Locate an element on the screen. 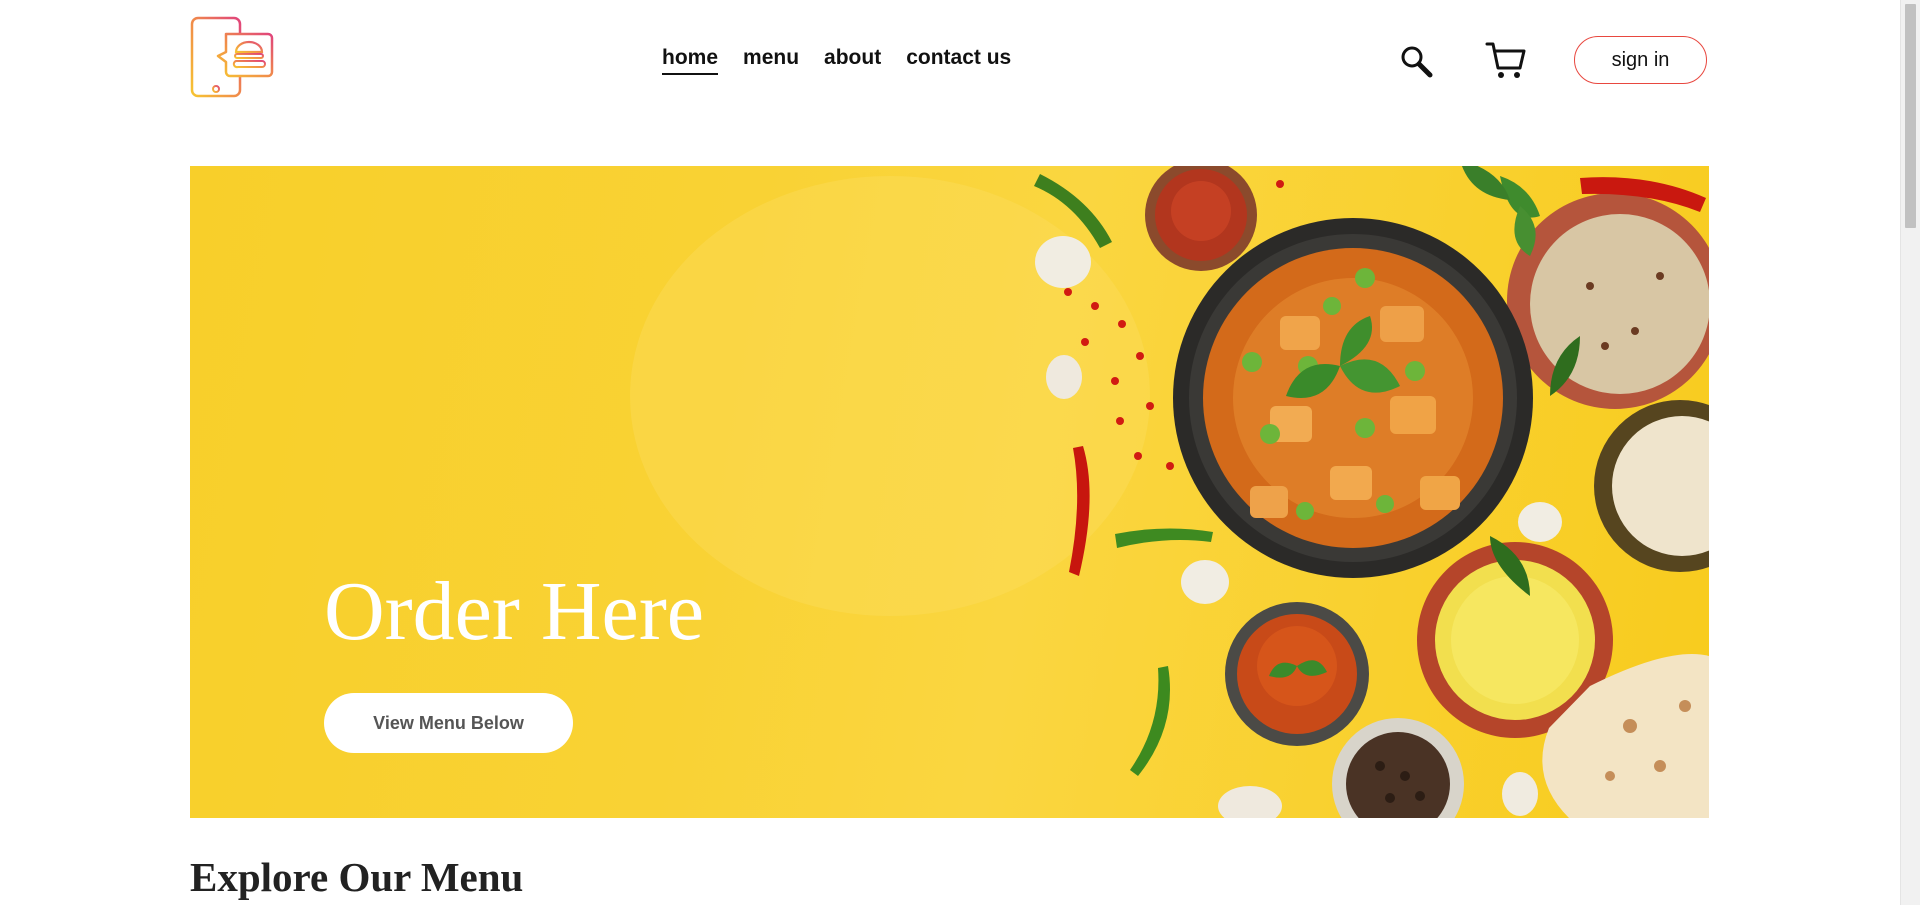  nav-contact-link: contact us is located at coordinates (958, 60).